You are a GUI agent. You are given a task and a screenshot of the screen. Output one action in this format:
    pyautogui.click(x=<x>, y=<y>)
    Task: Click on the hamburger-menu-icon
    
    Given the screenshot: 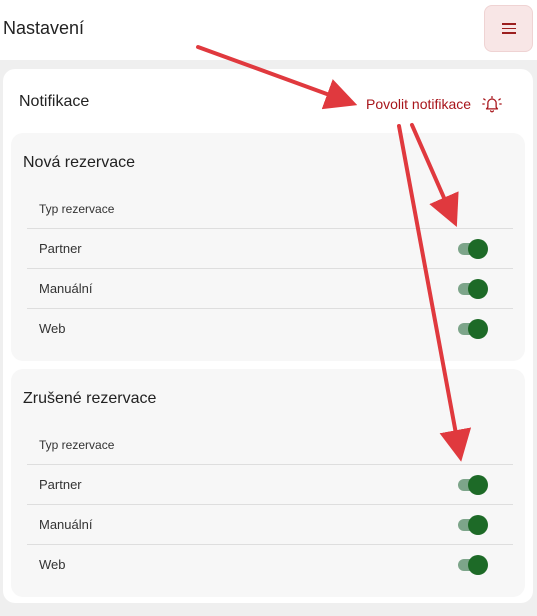 What is the action you would take?
    pyautogui.click(x=508, y=28)
    